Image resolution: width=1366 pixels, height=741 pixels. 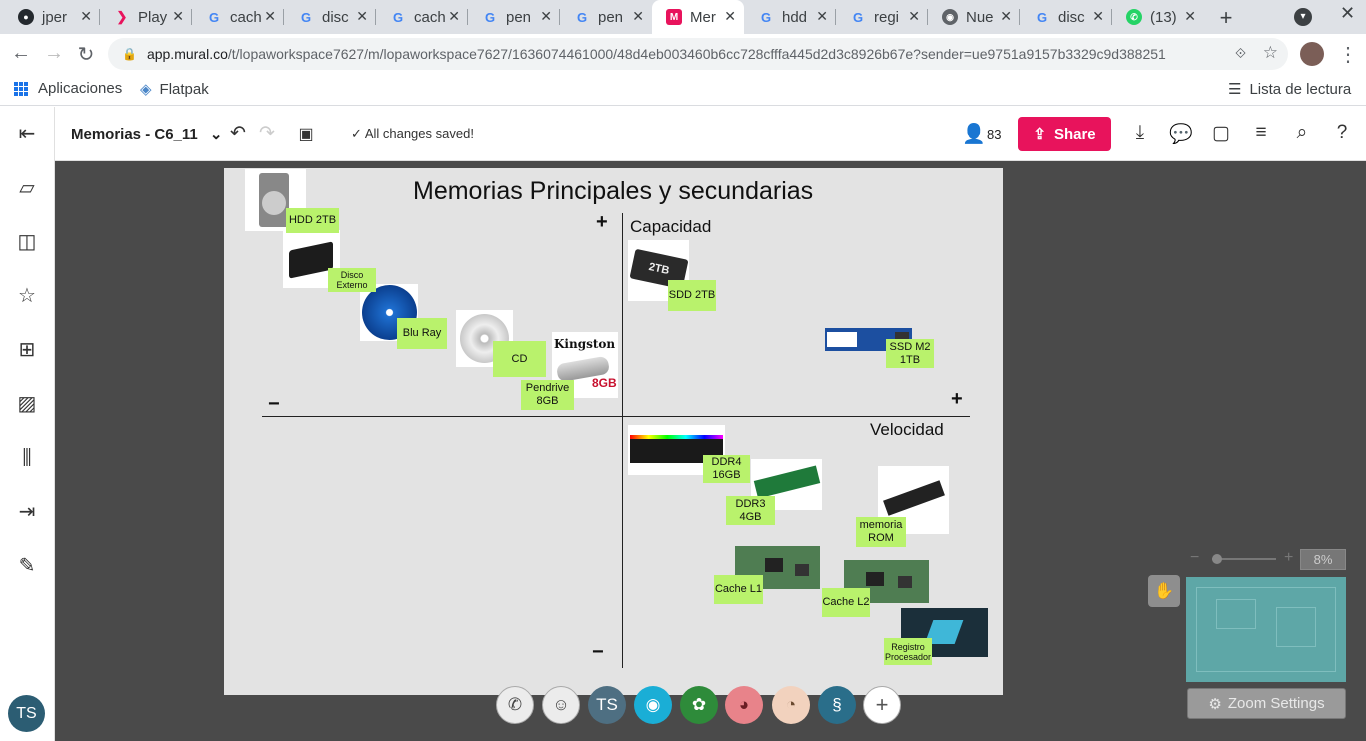 I want to click on profile-avatar, so click(x=1312, y=54).